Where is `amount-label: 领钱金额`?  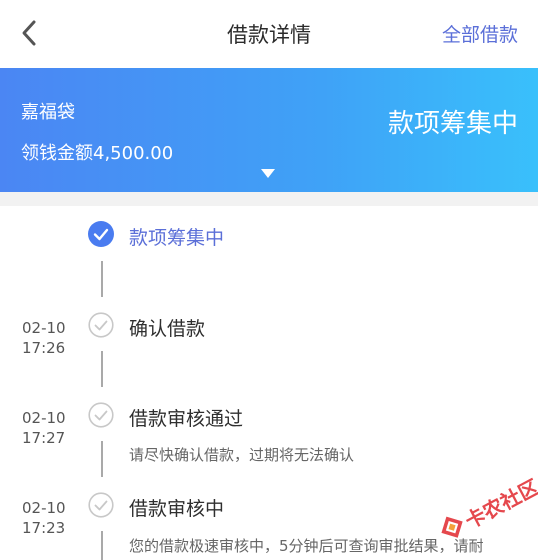
amount-label: 领钱金额 is located at coordinates (57, 153).